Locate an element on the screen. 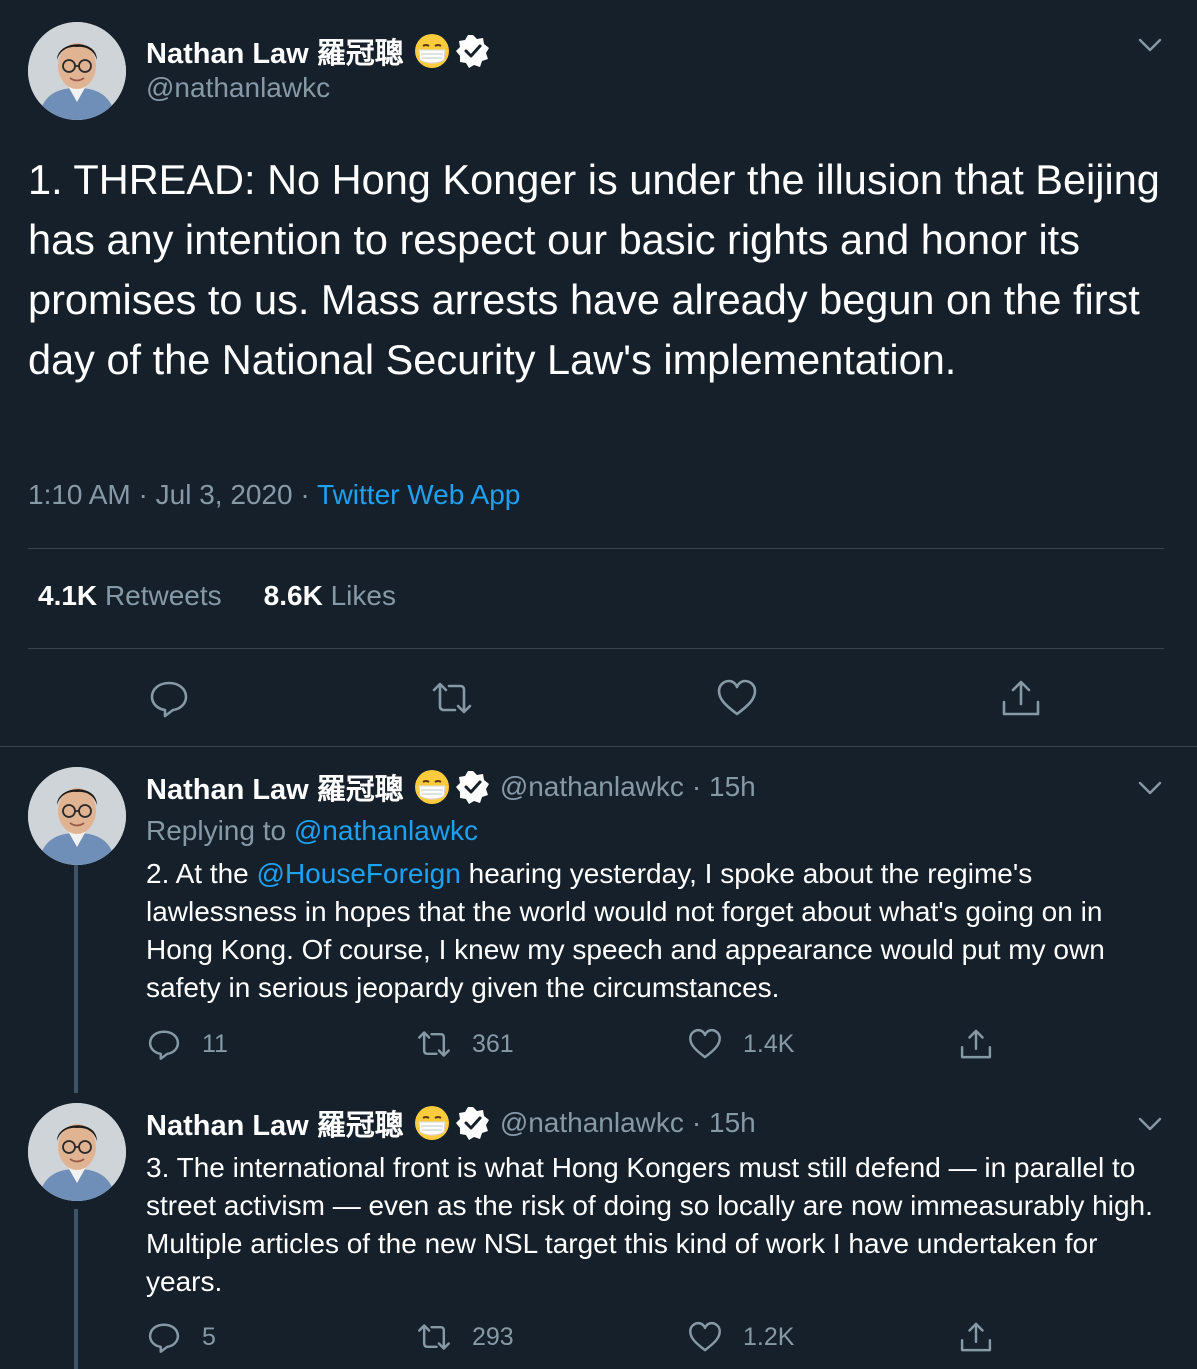 This screenshot has width=1197, height=1369. retweet-count: 293 is located at coordinates (493, 1336).